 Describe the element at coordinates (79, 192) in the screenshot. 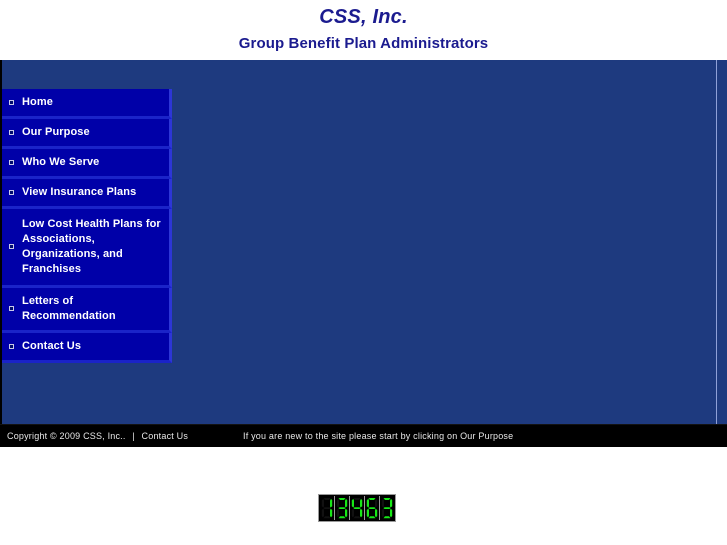

I see `nav-item-label: View Insurance Plans` at that location.